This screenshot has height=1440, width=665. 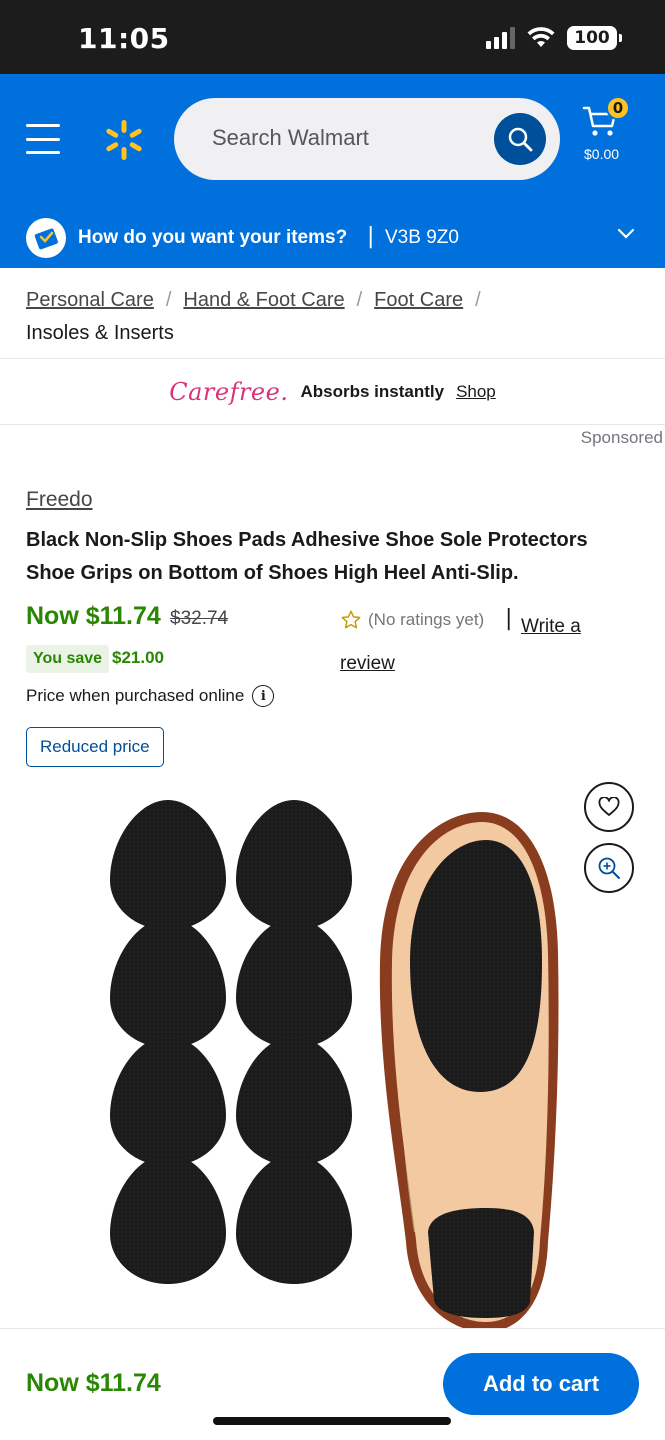 I want to click on search-icon, so click(x=520, y=139).